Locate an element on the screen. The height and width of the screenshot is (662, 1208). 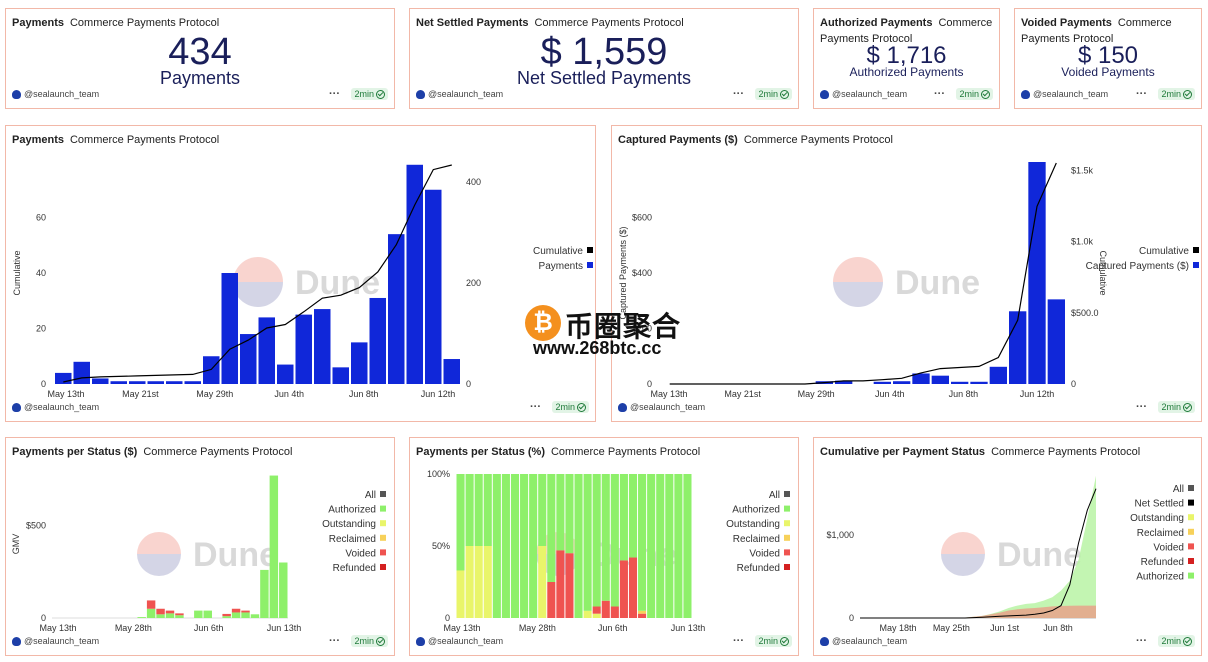
y-axis-label-right: Cumulative is located at coordinates (1103, 272).